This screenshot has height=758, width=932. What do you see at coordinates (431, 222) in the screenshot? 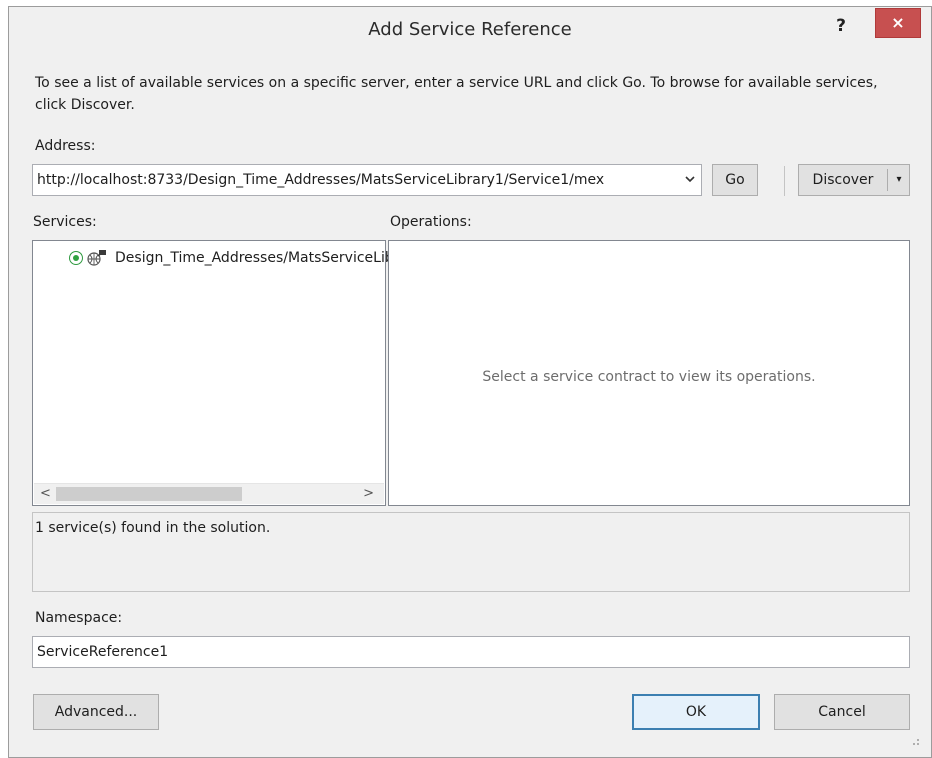
I see `operations-label: Operations:` at bounding box center [431, 222].